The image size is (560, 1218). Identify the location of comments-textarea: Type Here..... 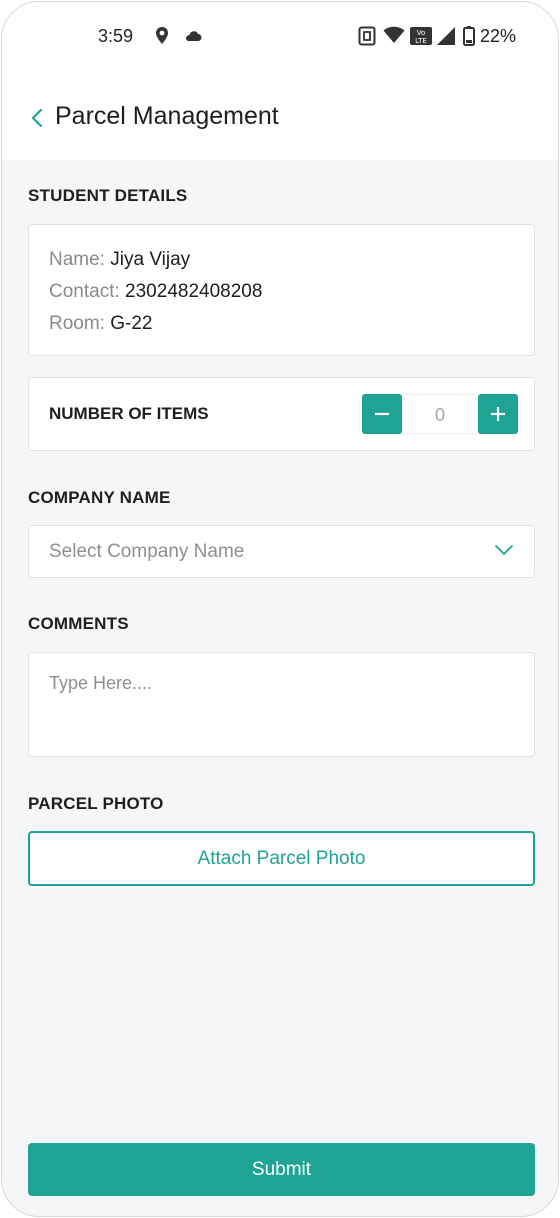
(281, 704).